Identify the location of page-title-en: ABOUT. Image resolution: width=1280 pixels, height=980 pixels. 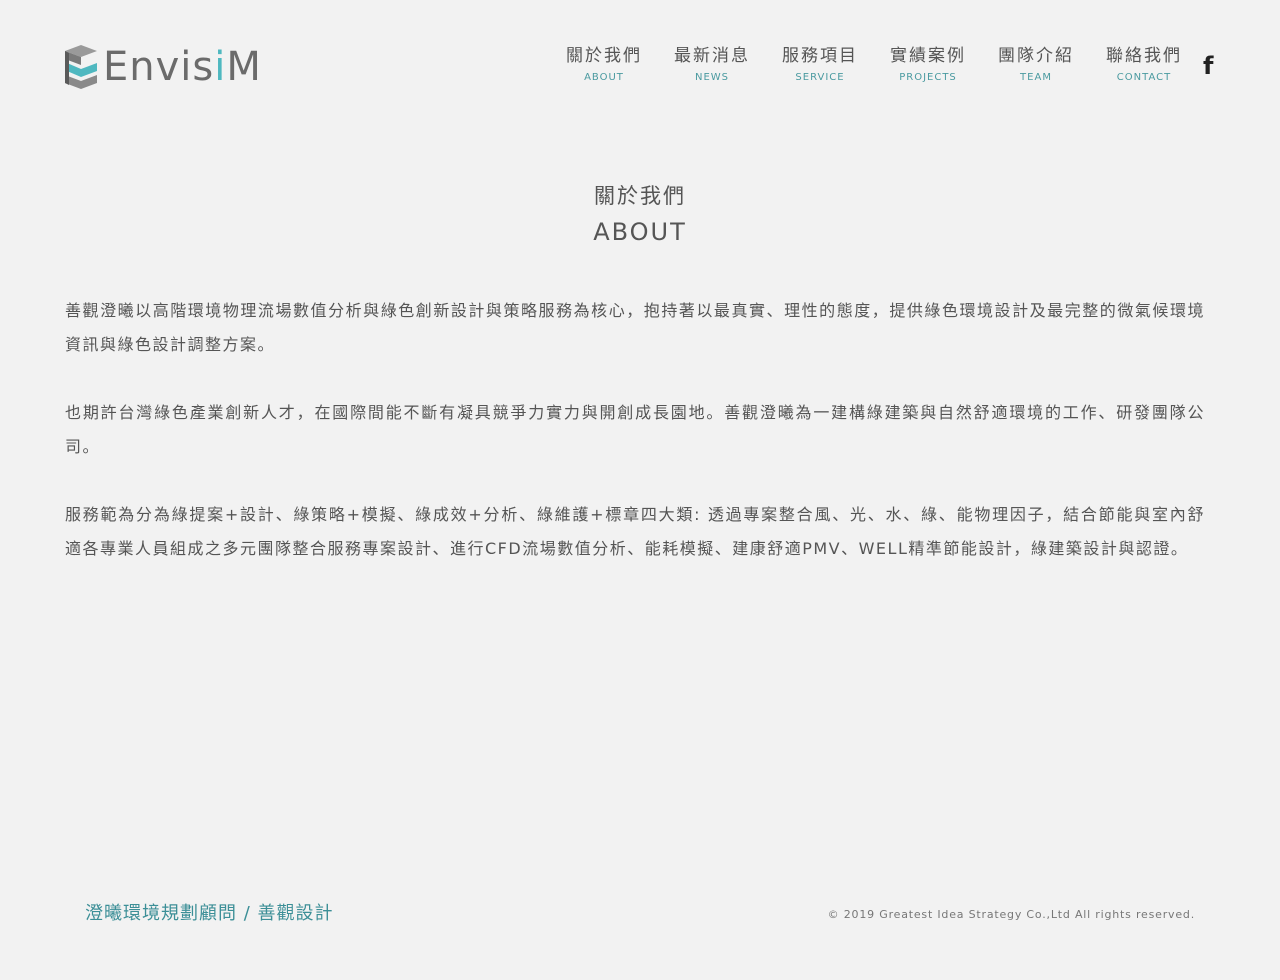
(640, 232).